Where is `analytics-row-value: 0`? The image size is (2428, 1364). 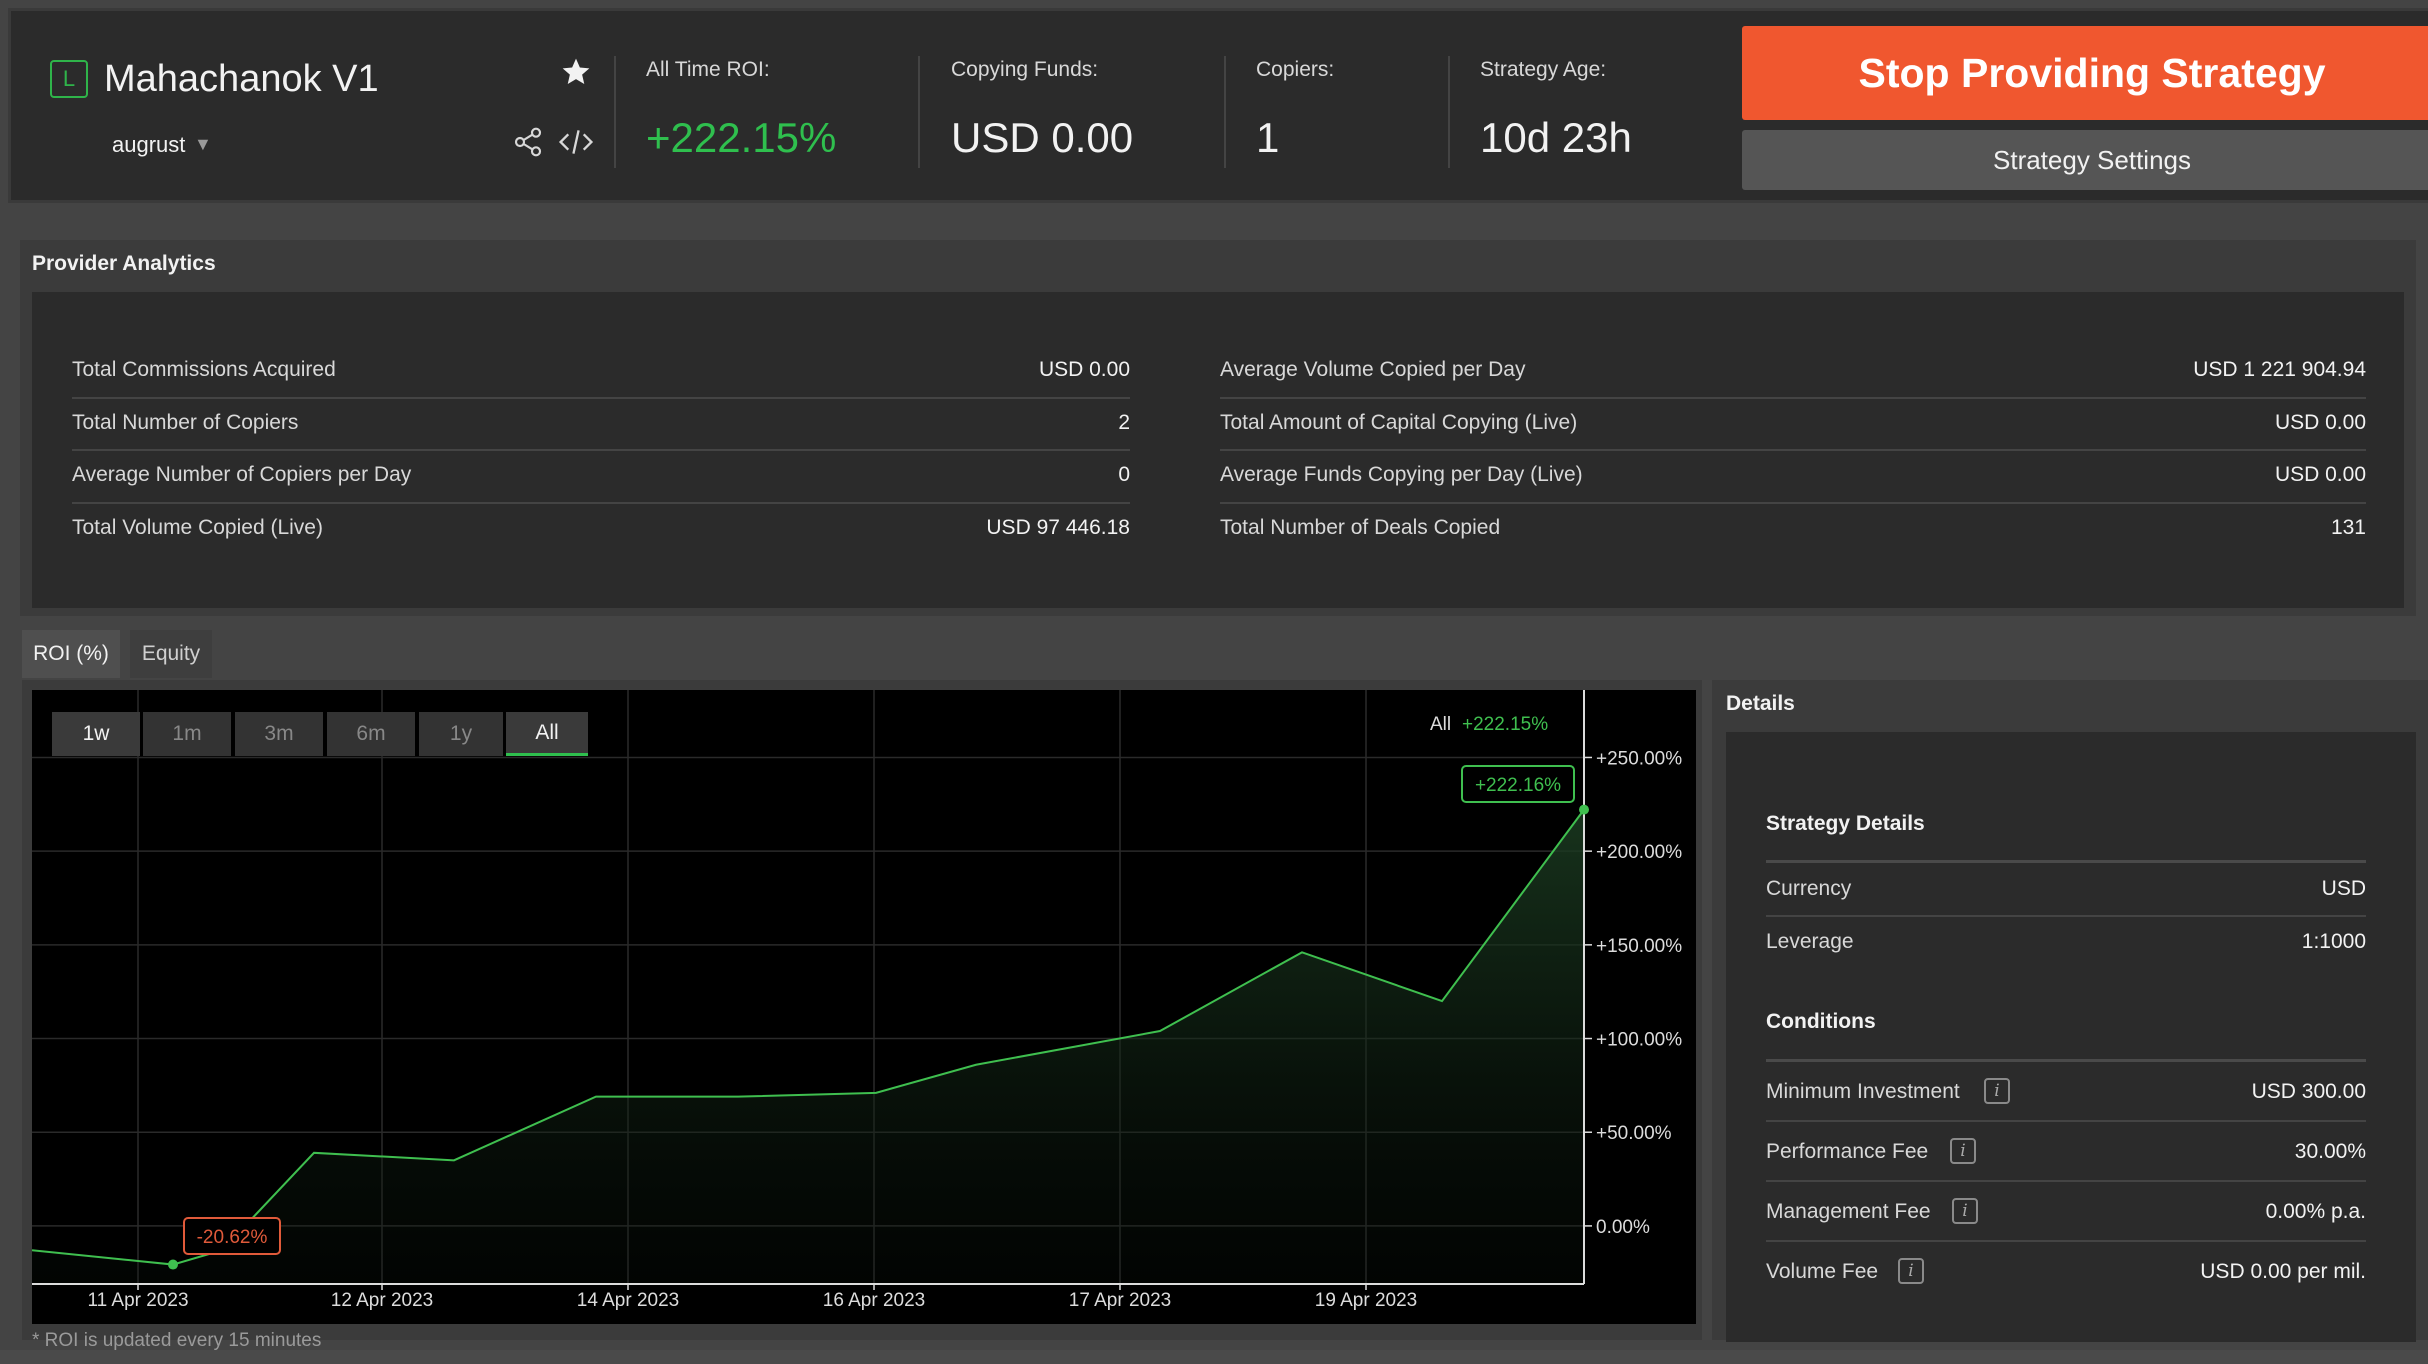
analytics-row-value: 0 is located at coordinates (1124, 474).